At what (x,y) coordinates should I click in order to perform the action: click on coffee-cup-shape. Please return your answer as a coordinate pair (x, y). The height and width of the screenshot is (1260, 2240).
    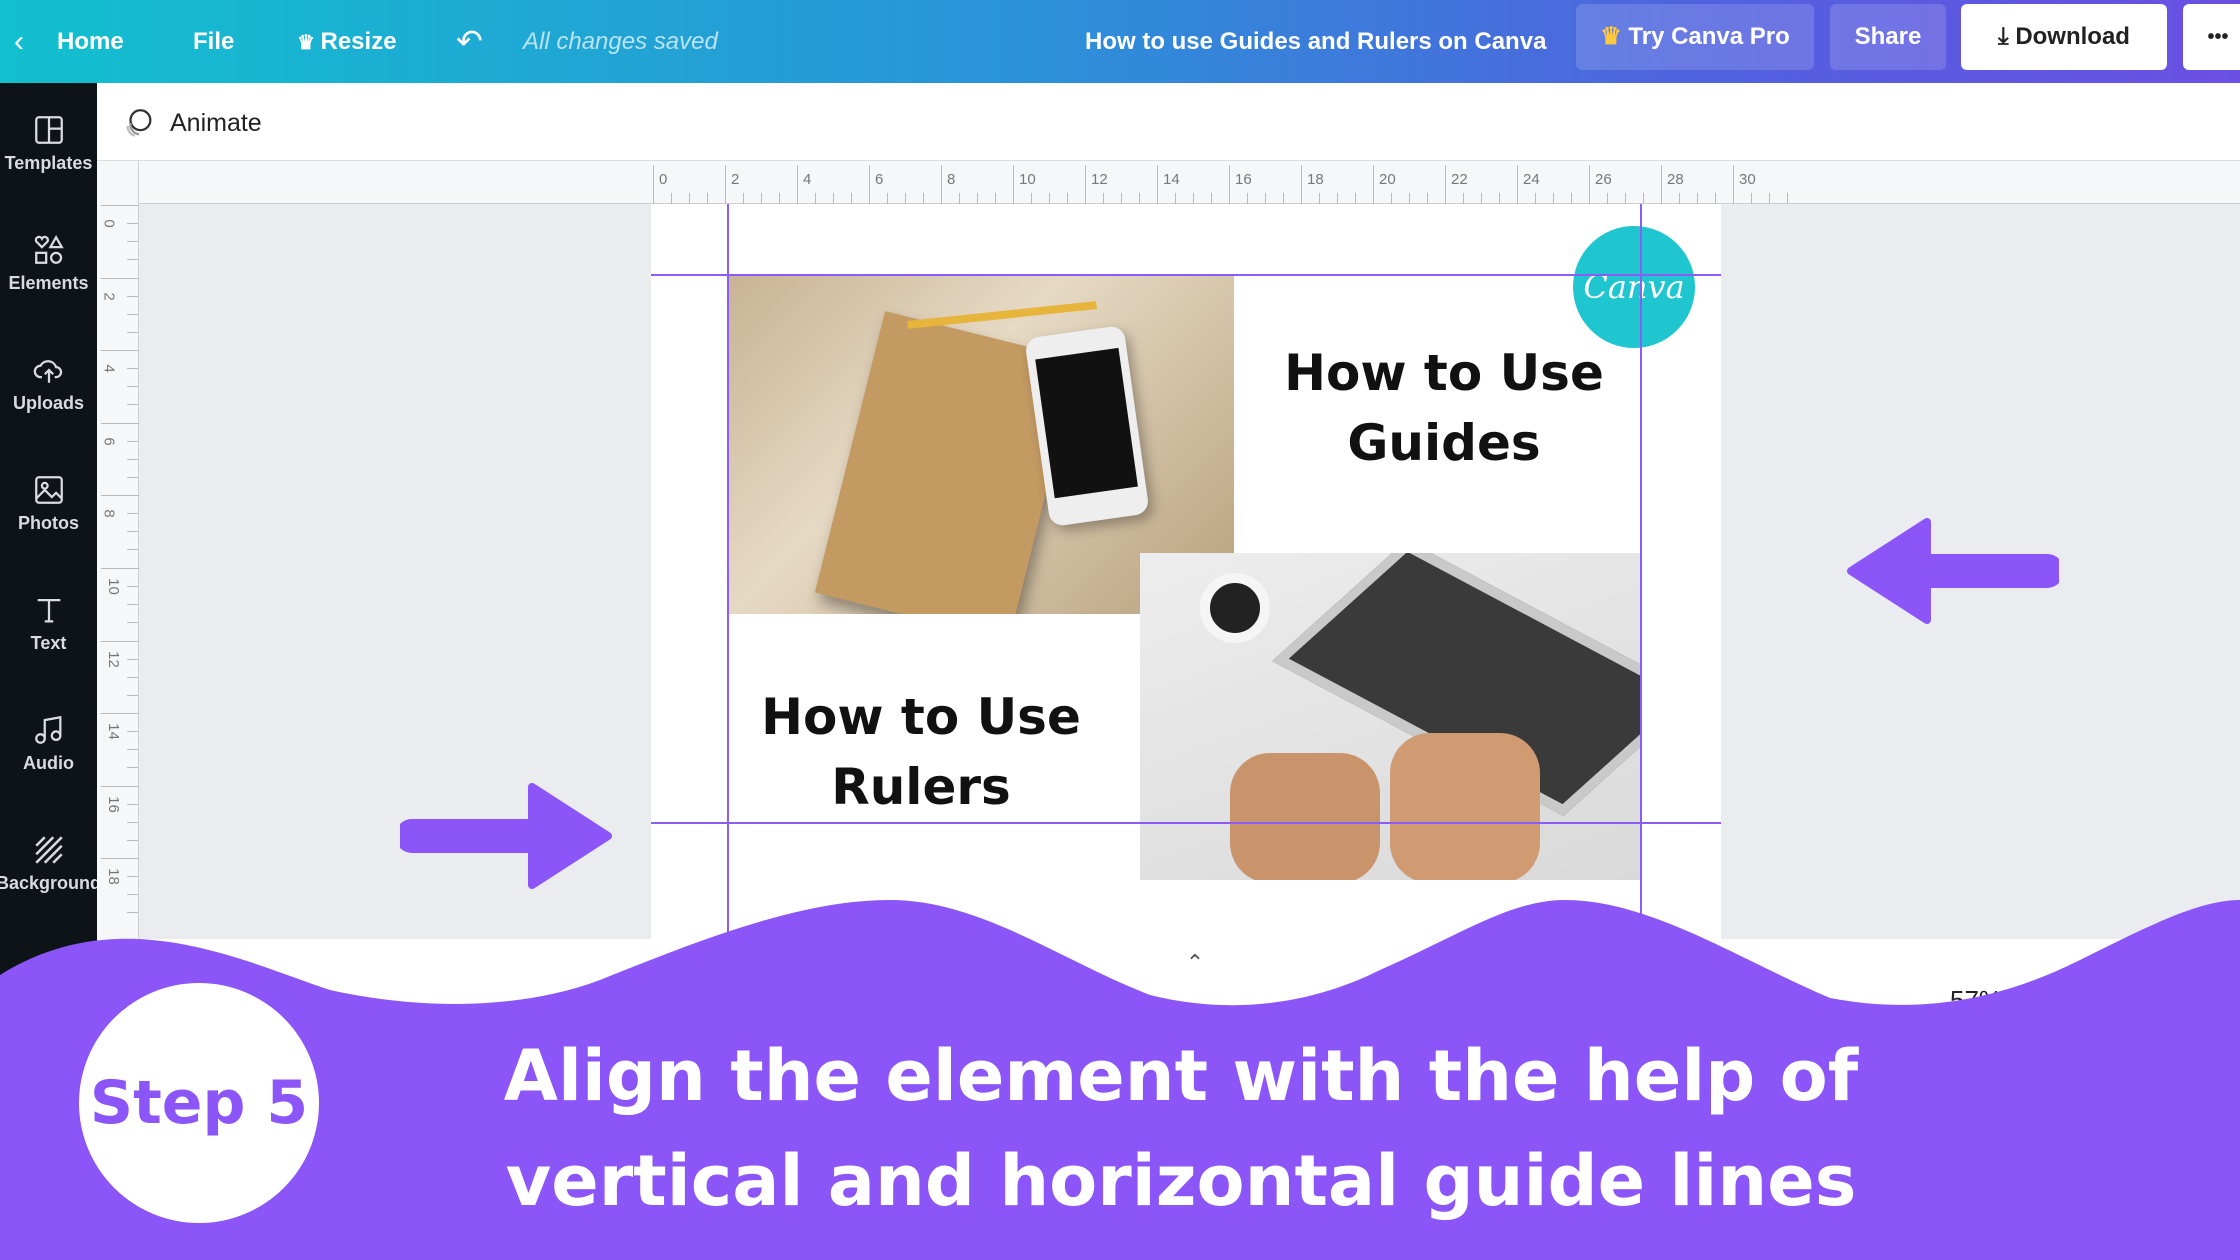
    Looking at the image, I should click on (1235, 608).